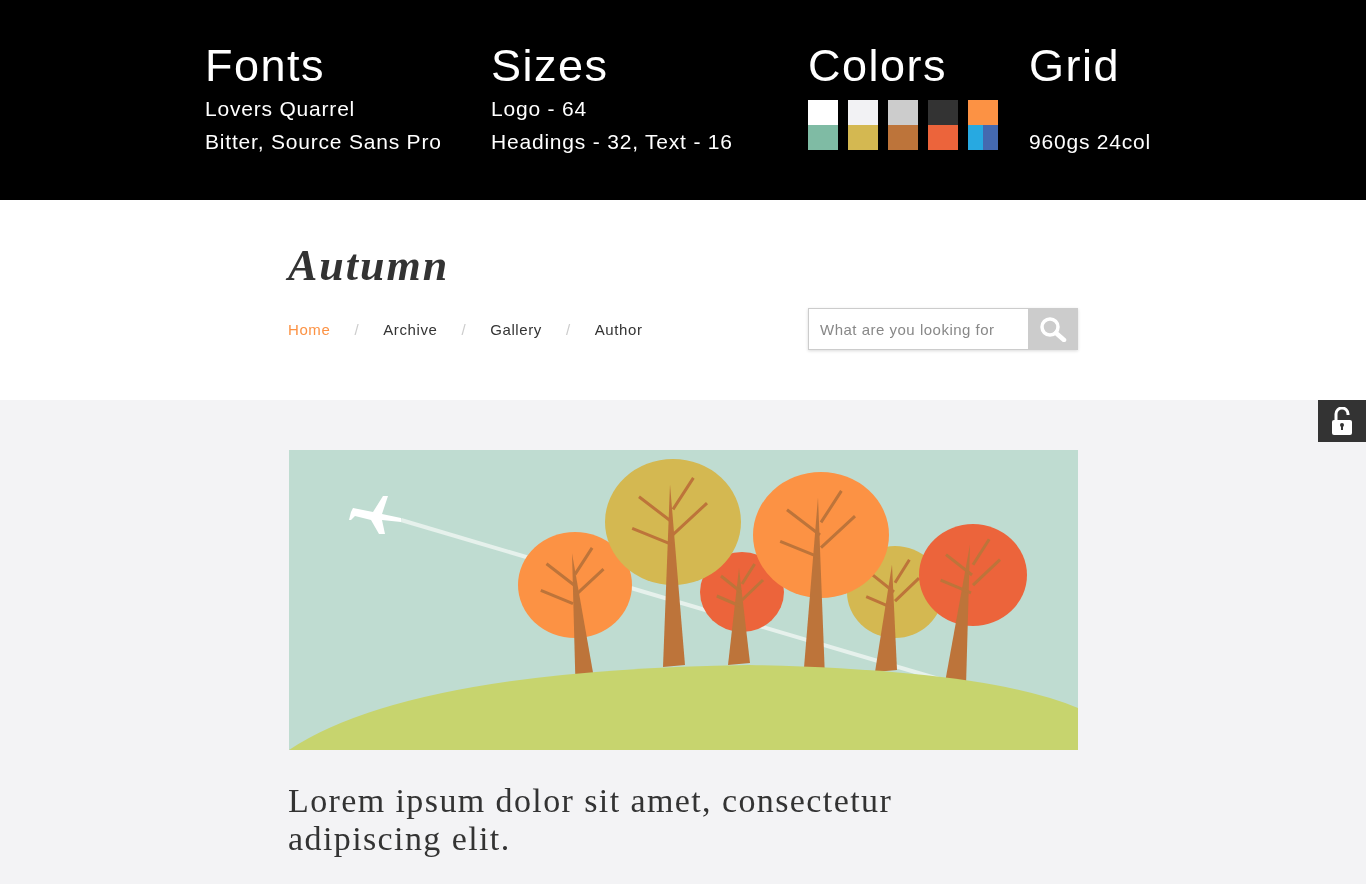 This screenshot has height=884, width=1366. What do you see at coordinates (324, 142) in the screenshot?
I see `spec-text: Bitter, Source Sans Pro` at bounding box center [324, 142].